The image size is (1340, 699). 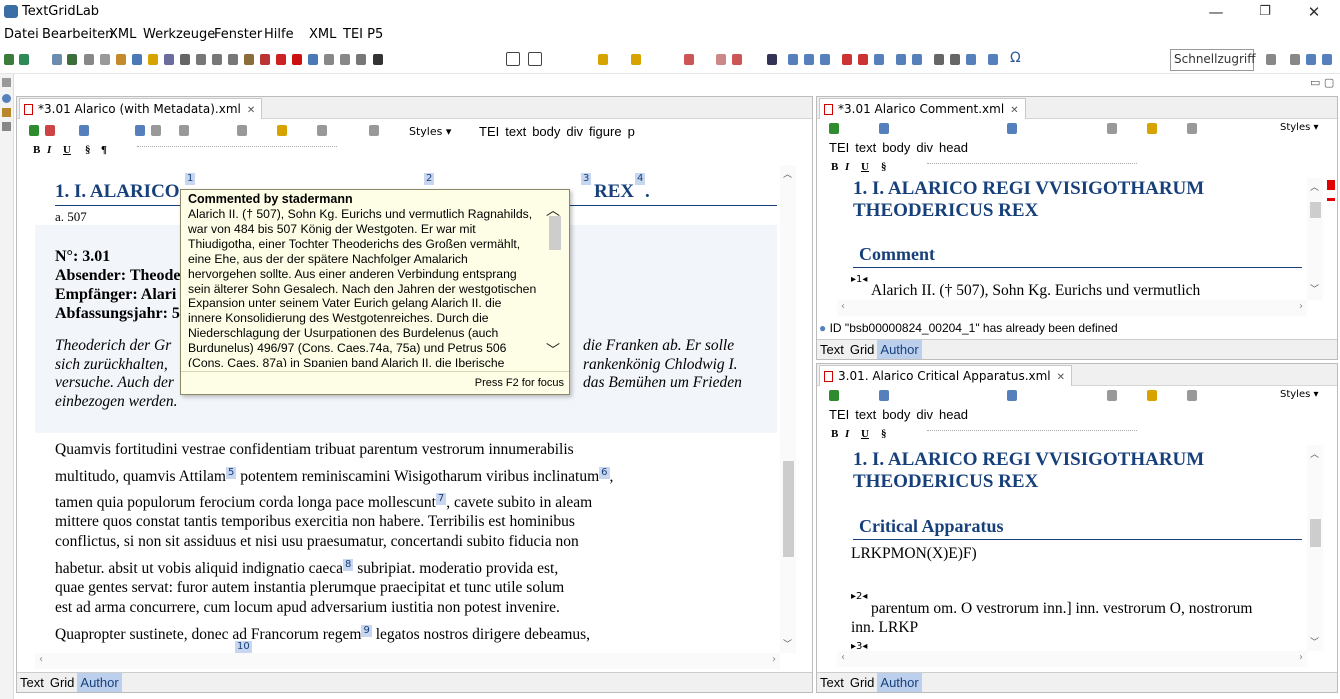 What do you see at coordinates (605, 131) in the screenshot?
I see `breadcrumb-figure: figure` at bounding box center [605, 131].